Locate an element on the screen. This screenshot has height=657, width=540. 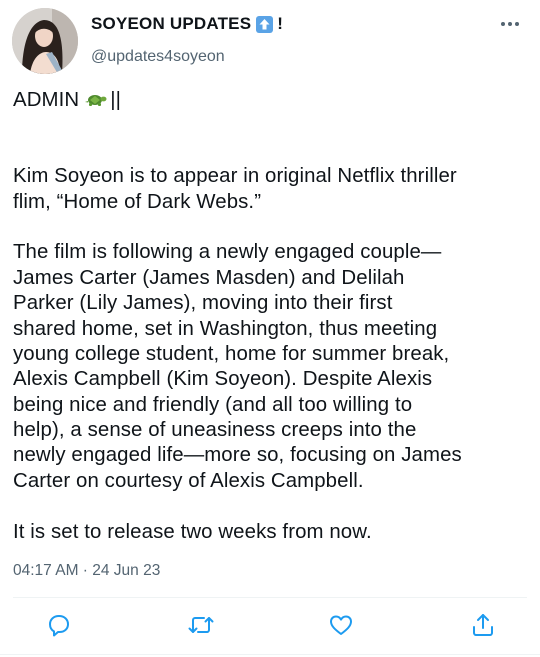
turtle-emoji-icon is located at coordinates (96, 102).